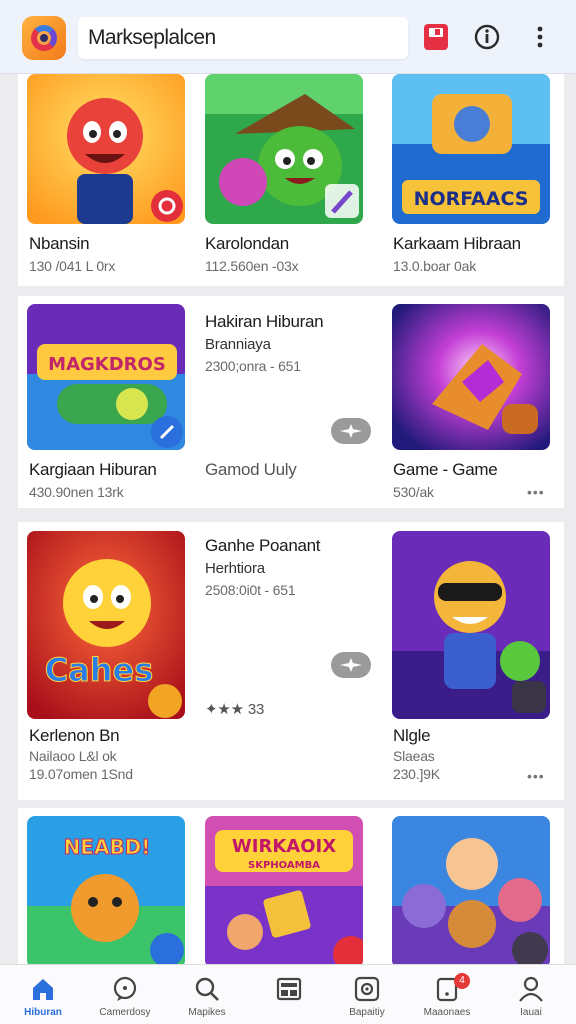  Describe the element at coordinates (531, 989) in the screenshot. I see `profile-icon` at that location.